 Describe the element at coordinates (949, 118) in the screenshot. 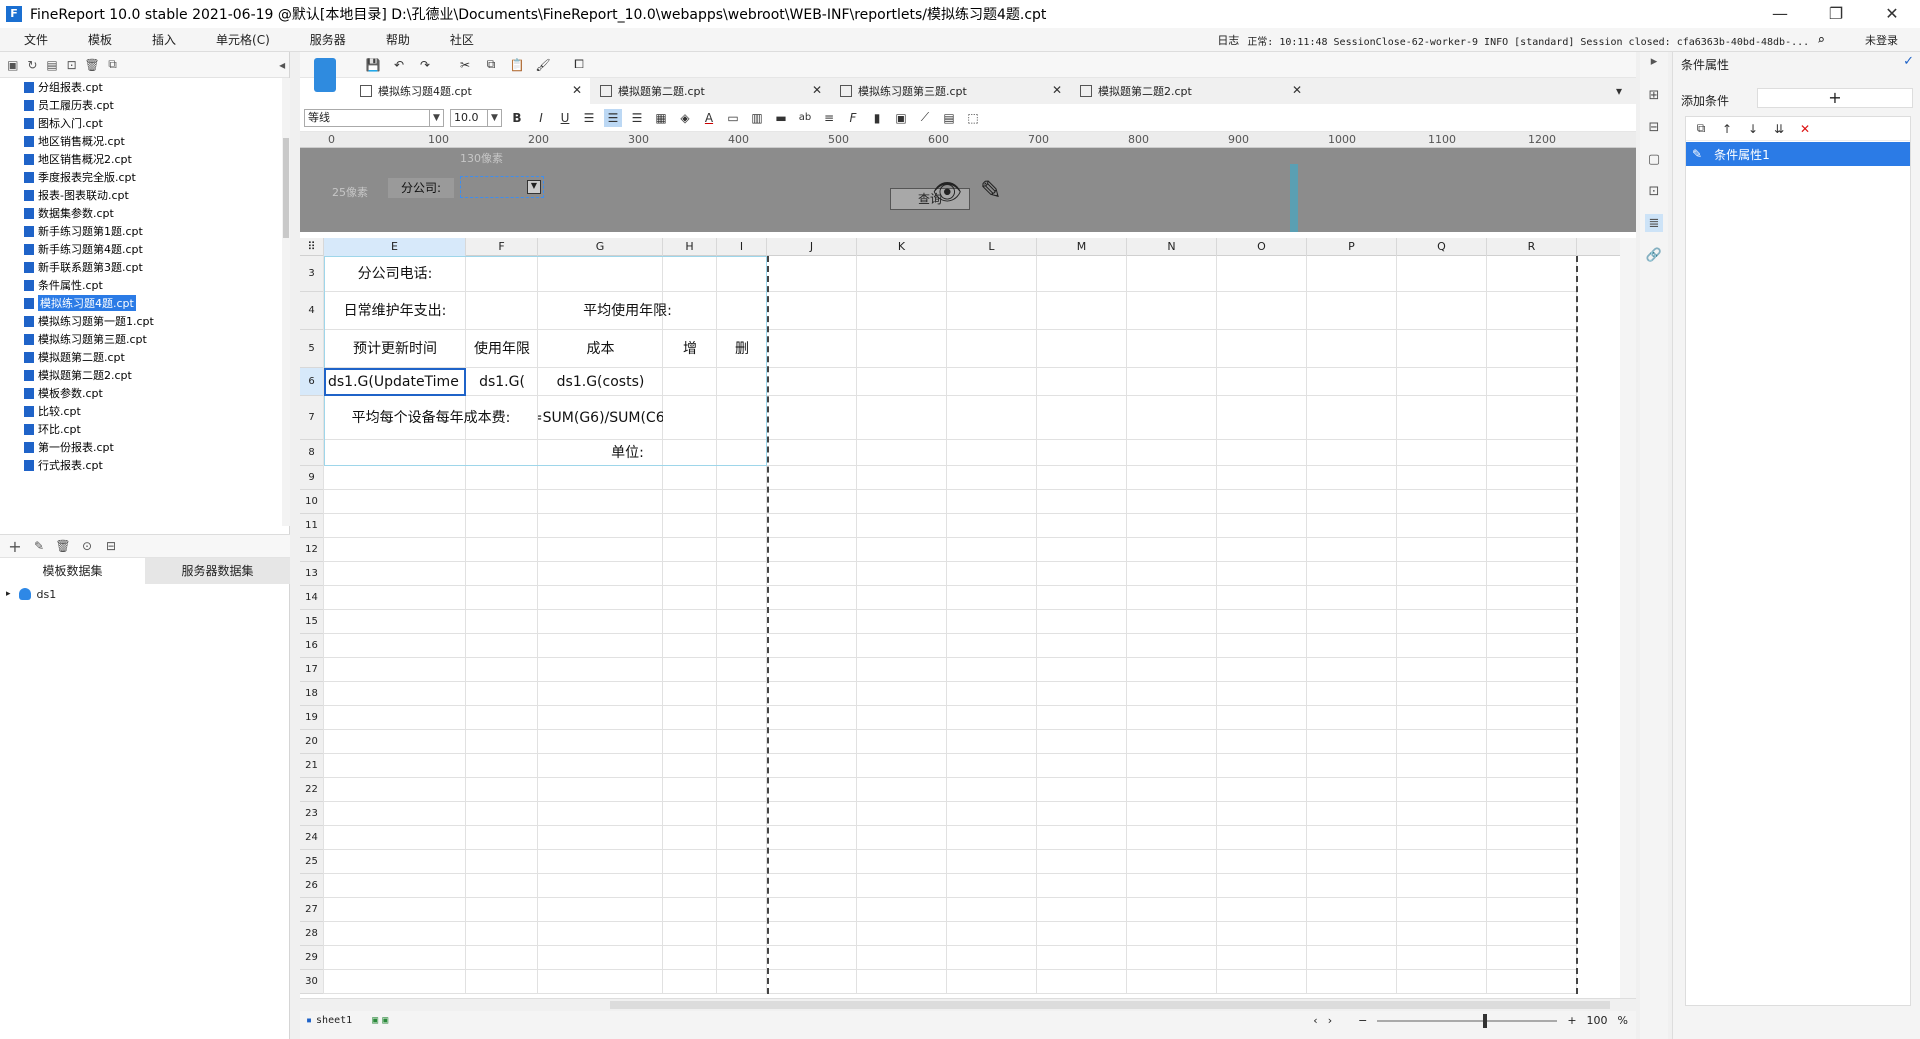

I see `subreport-icon: ▤` at that location.